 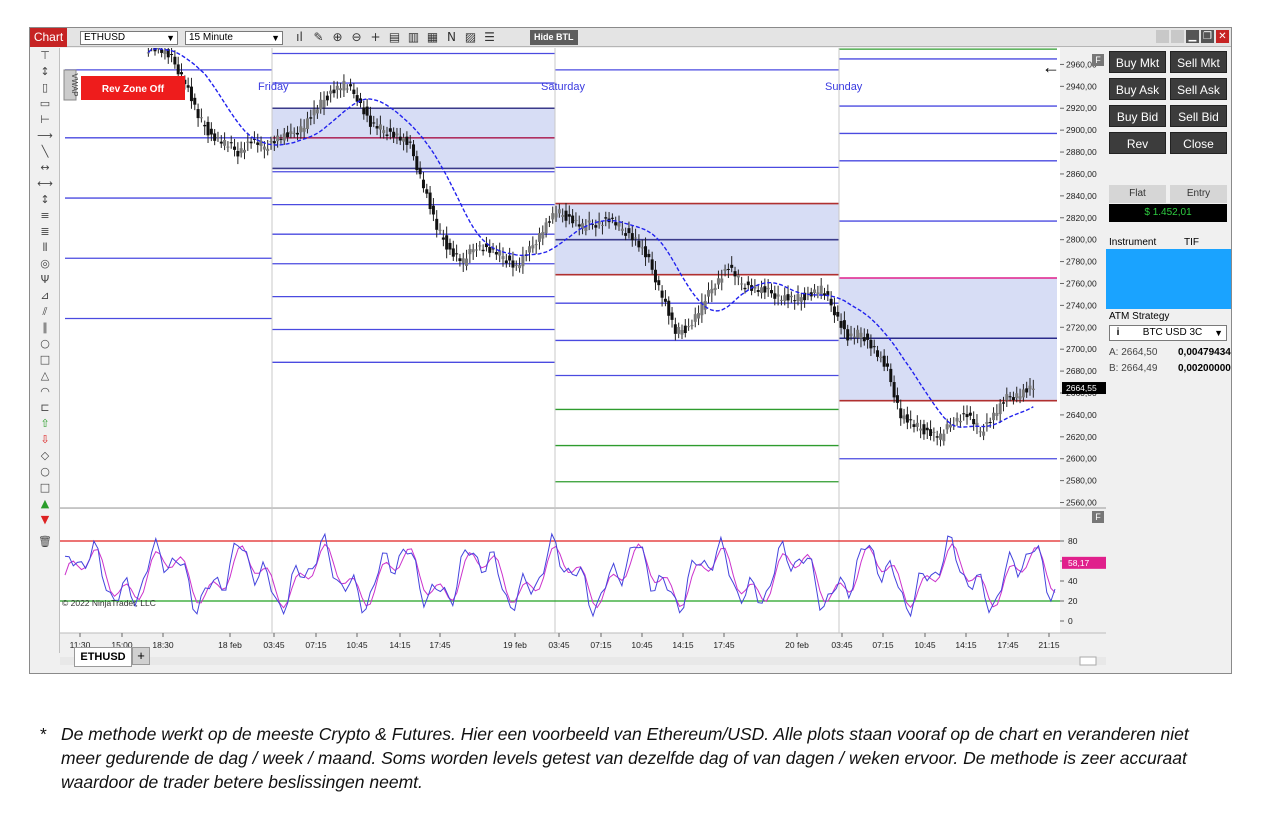 What do you see at coordinates (1137, 143) in the screenshot?
I see `rev-button: Rev` at bounding box center [1137, 143].